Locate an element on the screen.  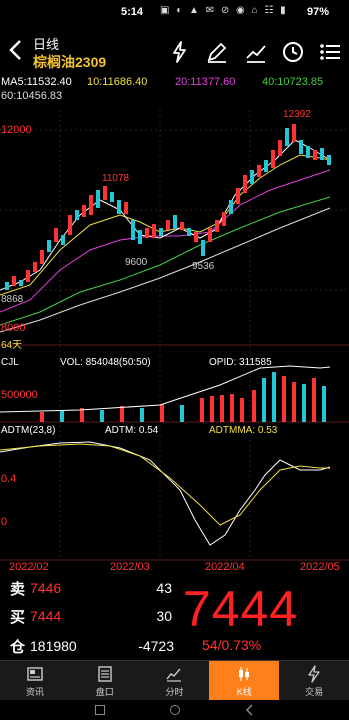
status-time: 5:14 is located at coordinates (132, 12).